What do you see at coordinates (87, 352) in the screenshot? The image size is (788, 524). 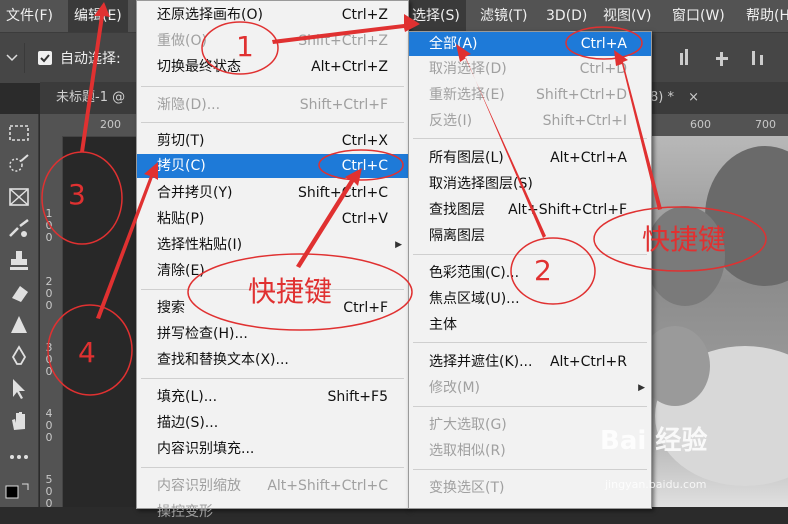 I see `annotation-number-4: 4` at bounding box center [87, 352].